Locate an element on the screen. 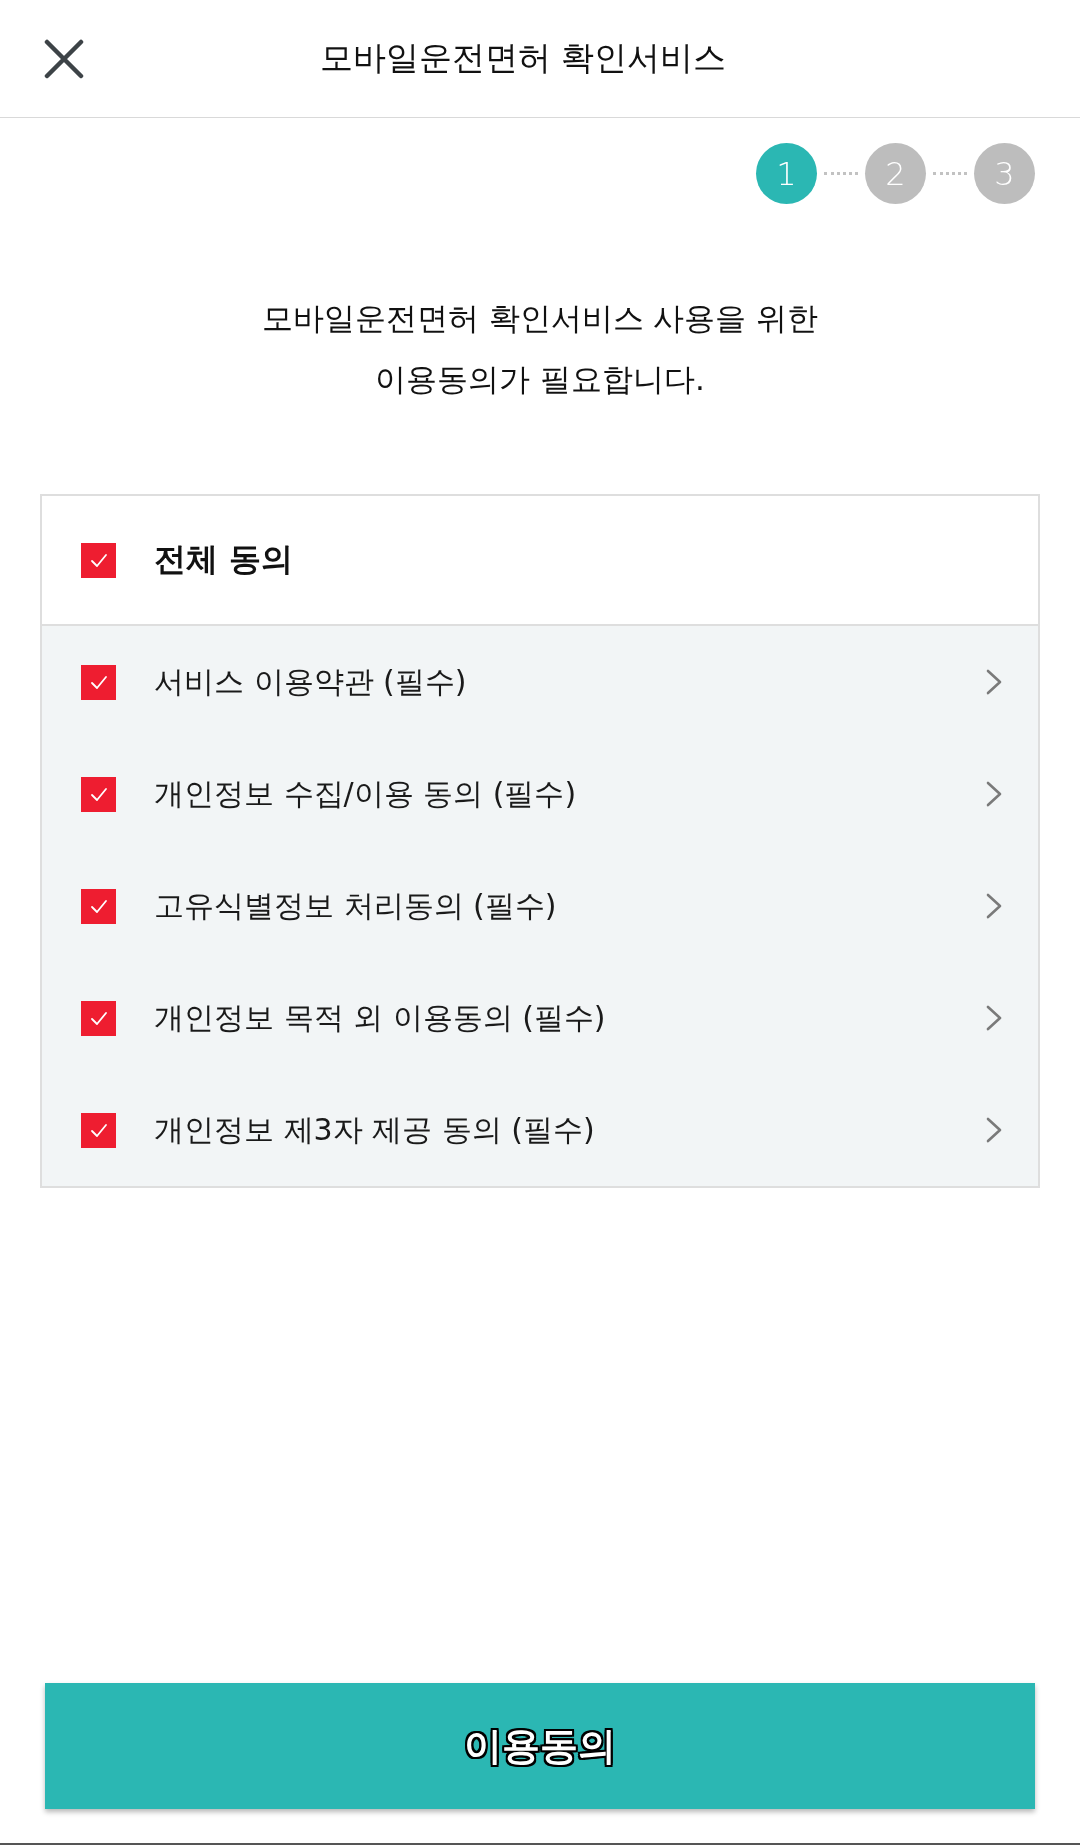  term-label: 고유식별정보 처리동의 (필수) is located at coordinates (355, 905).